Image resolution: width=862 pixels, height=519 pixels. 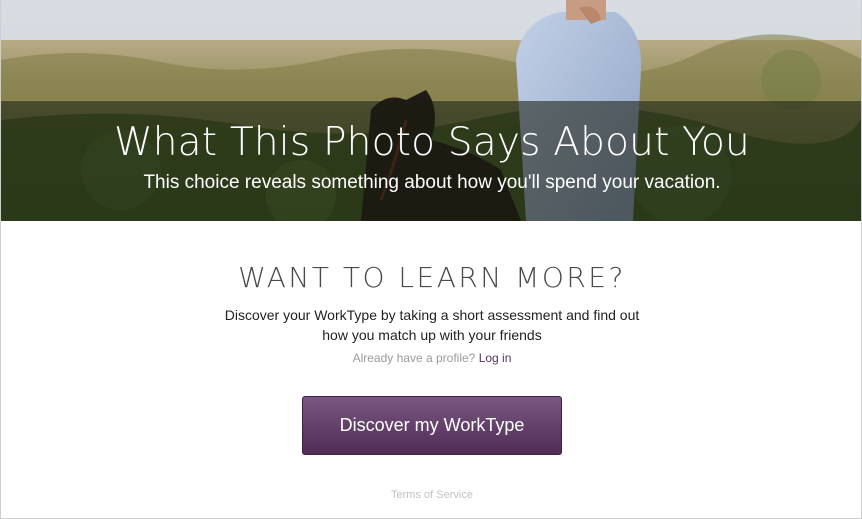 What do you see at coordinates (495, 358) in the screenshot?
I see `login-link: Log in` at bounding box center [495, 358].